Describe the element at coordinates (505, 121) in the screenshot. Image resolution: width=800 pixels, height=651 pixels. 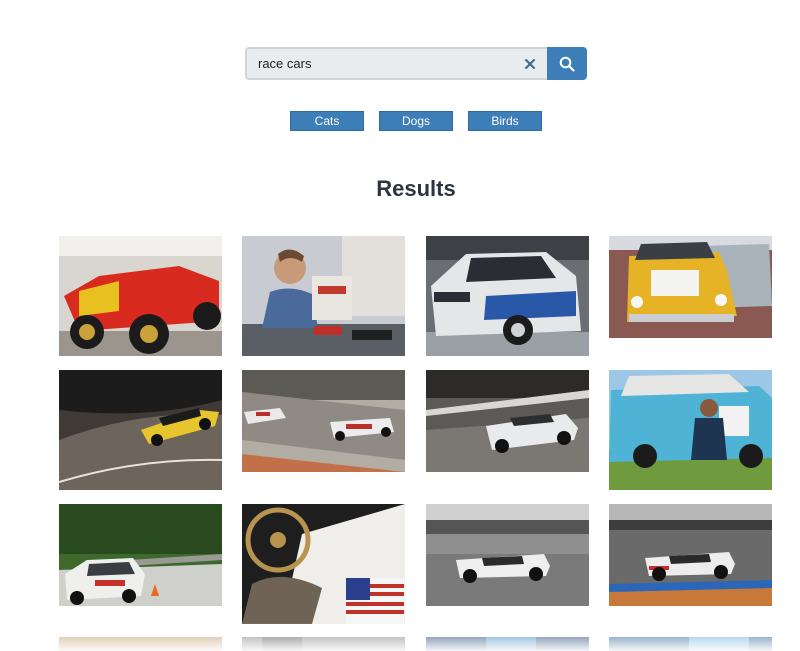
I see `chip-birds: Birds` at that location.